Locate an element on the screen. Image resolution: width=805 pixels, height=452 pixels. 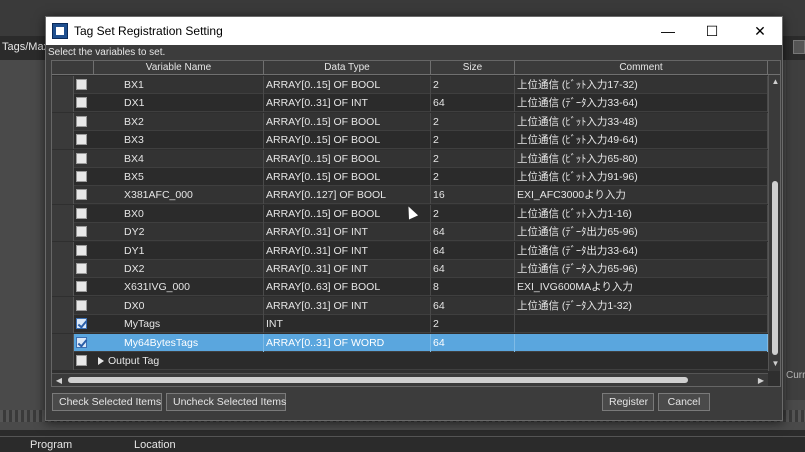
cell-comment: 上位通信 (ﾃﾞｰﾀ入力65-96) is located at coordinates (641, 269).